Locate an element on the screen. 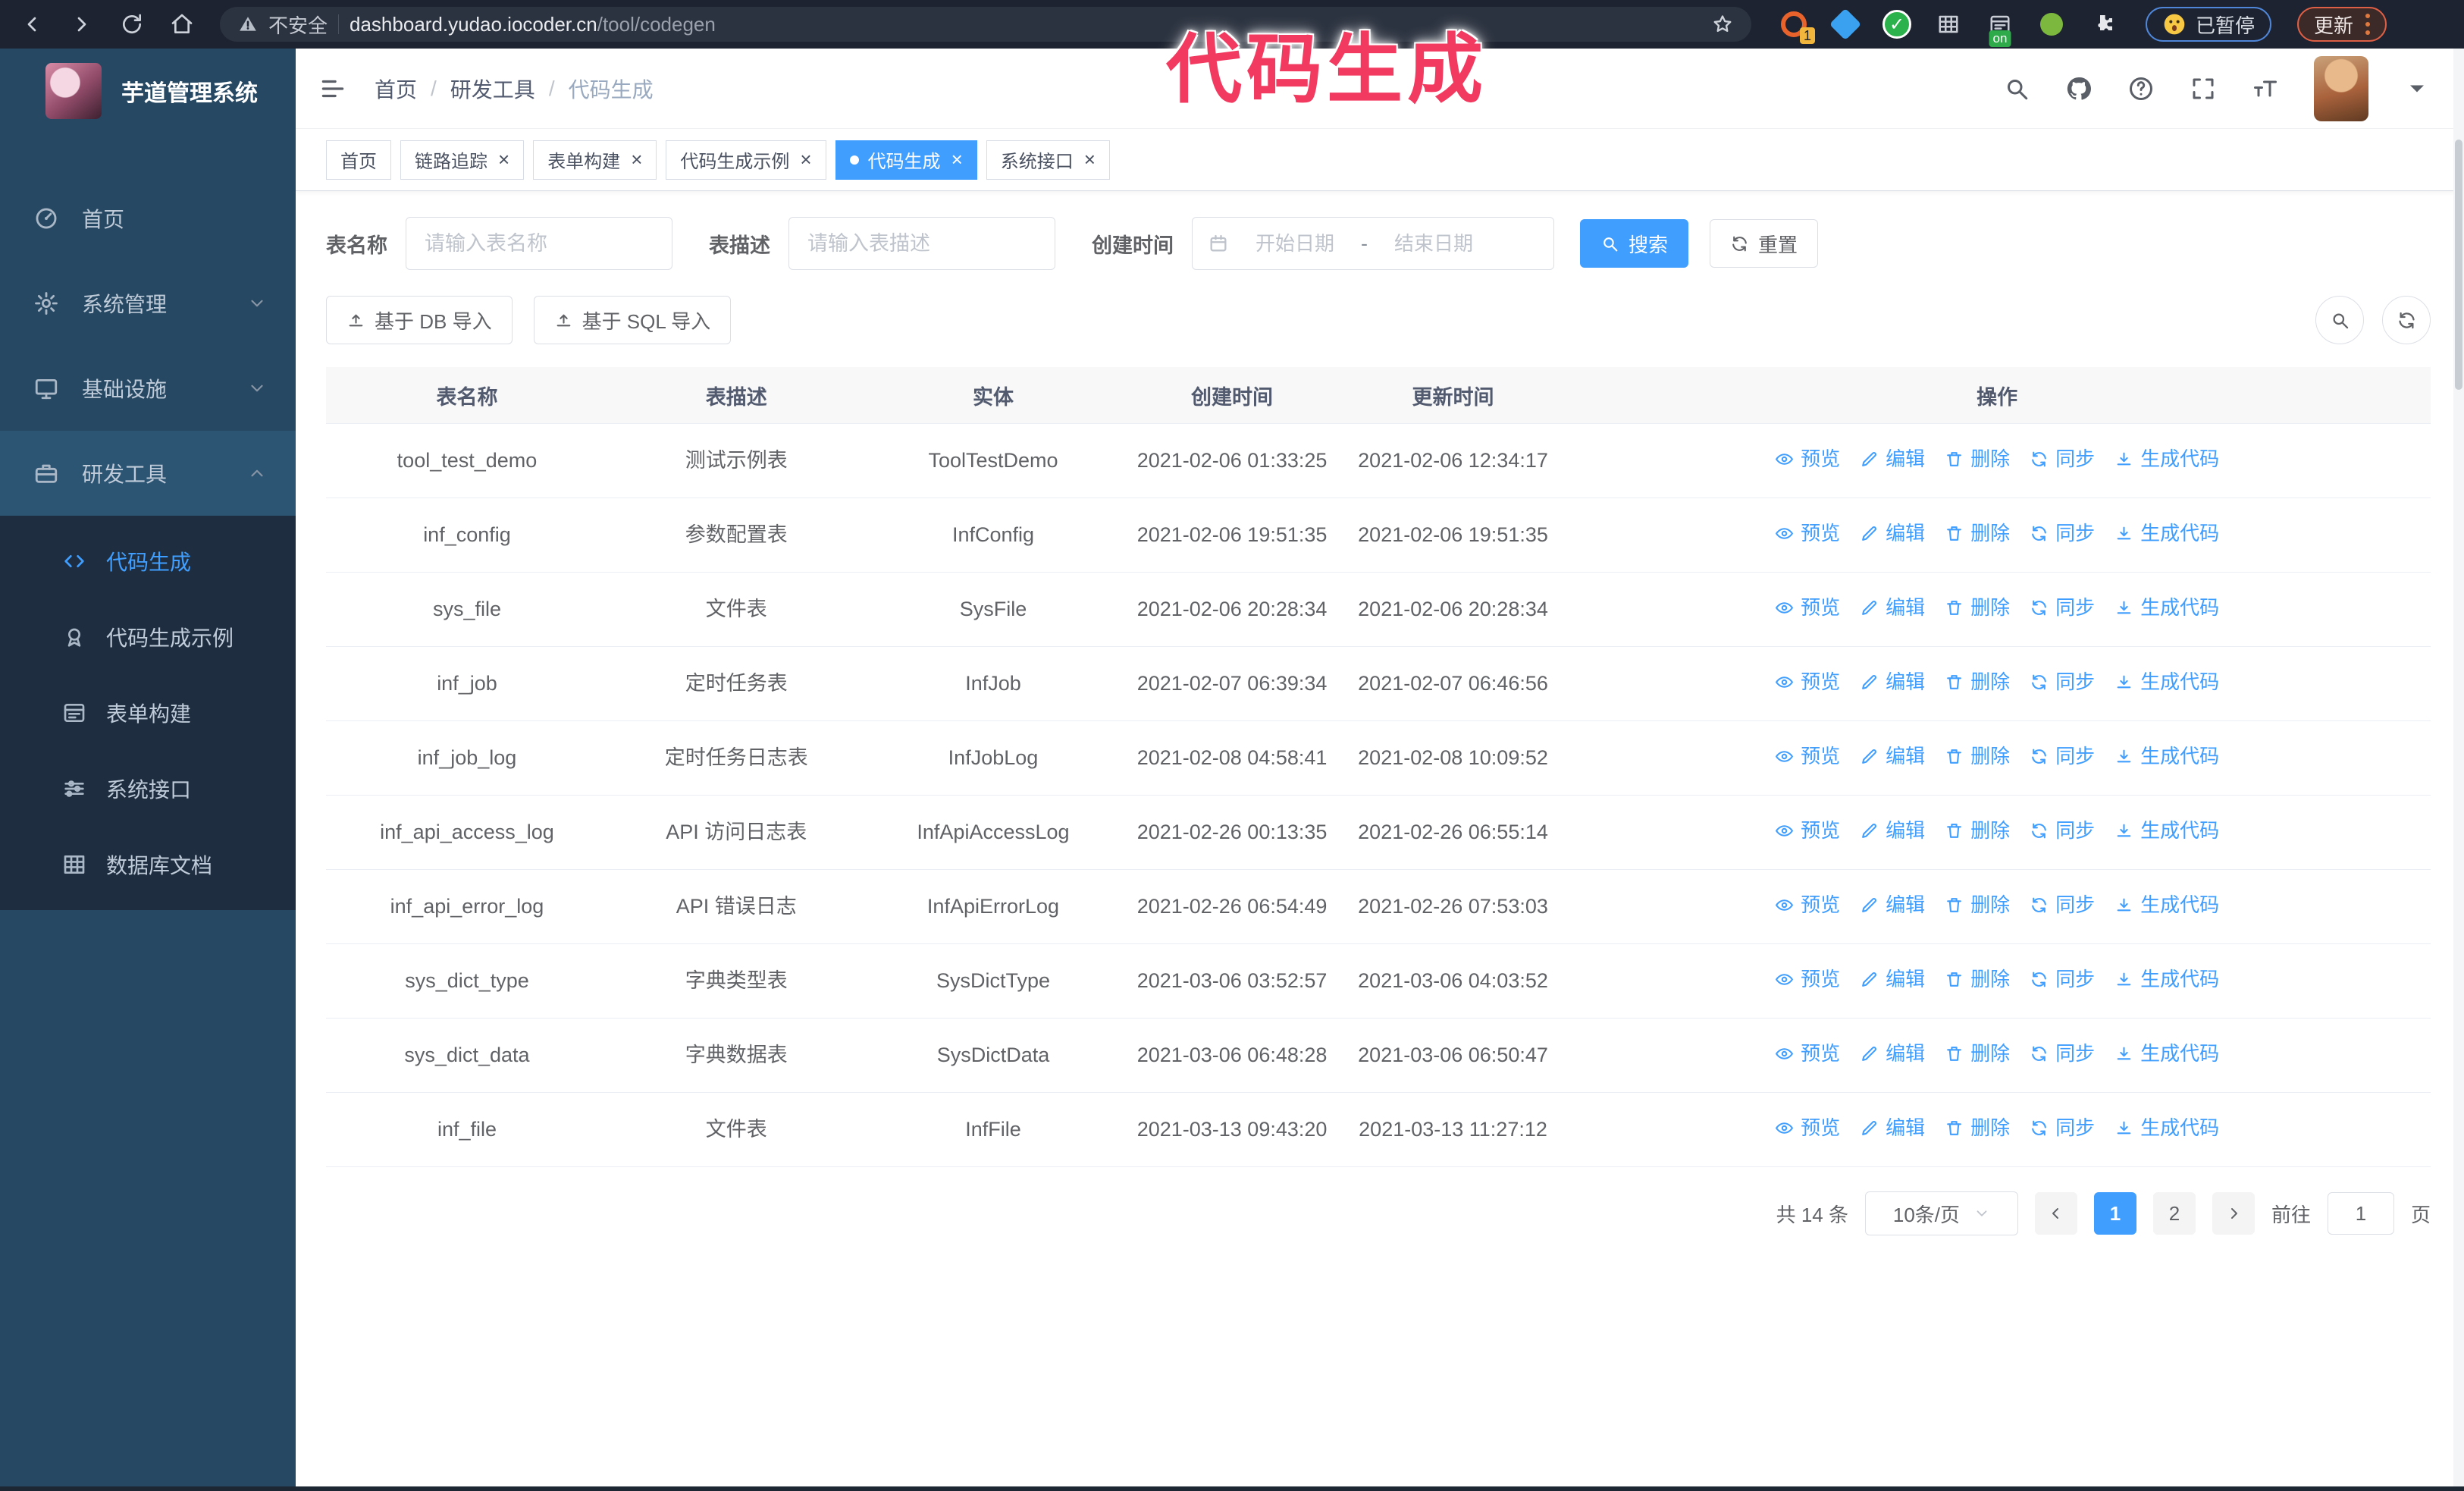  breadcrumb-home: 首页 is located at coordinates (396, 89).